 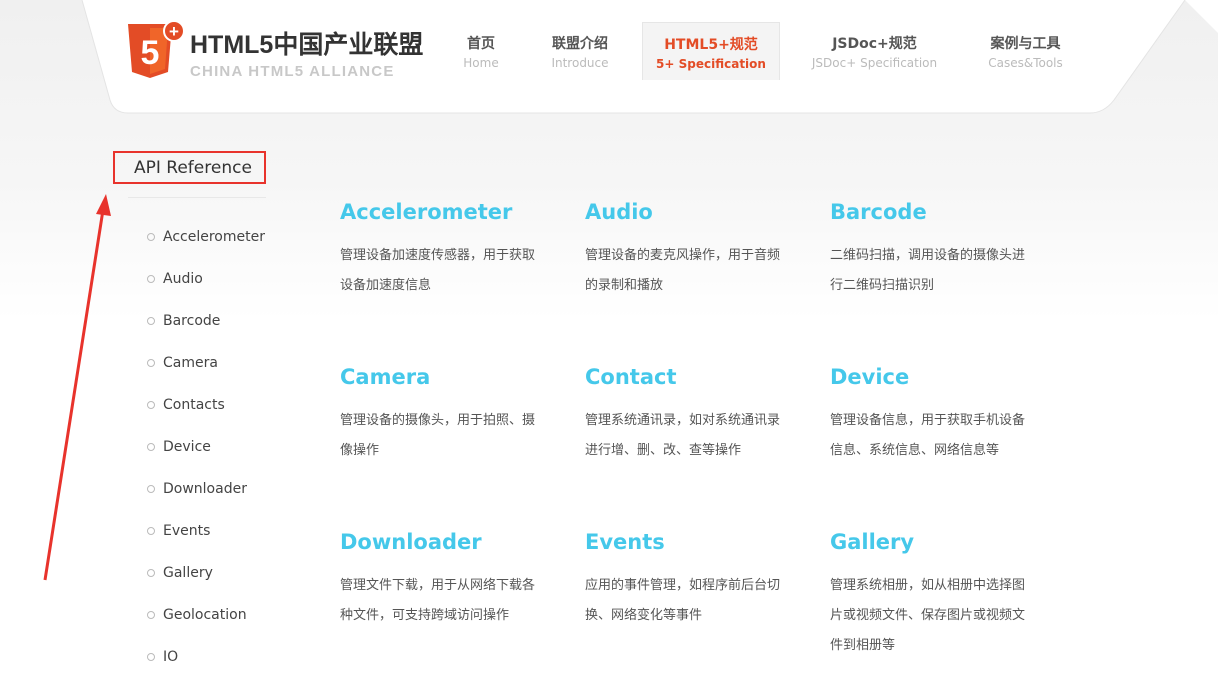 What do you see at coordinates (206, 415) in the screenshot?
I see `sidebar-item-contacts: Contacts` at bounding box center [206, 415].